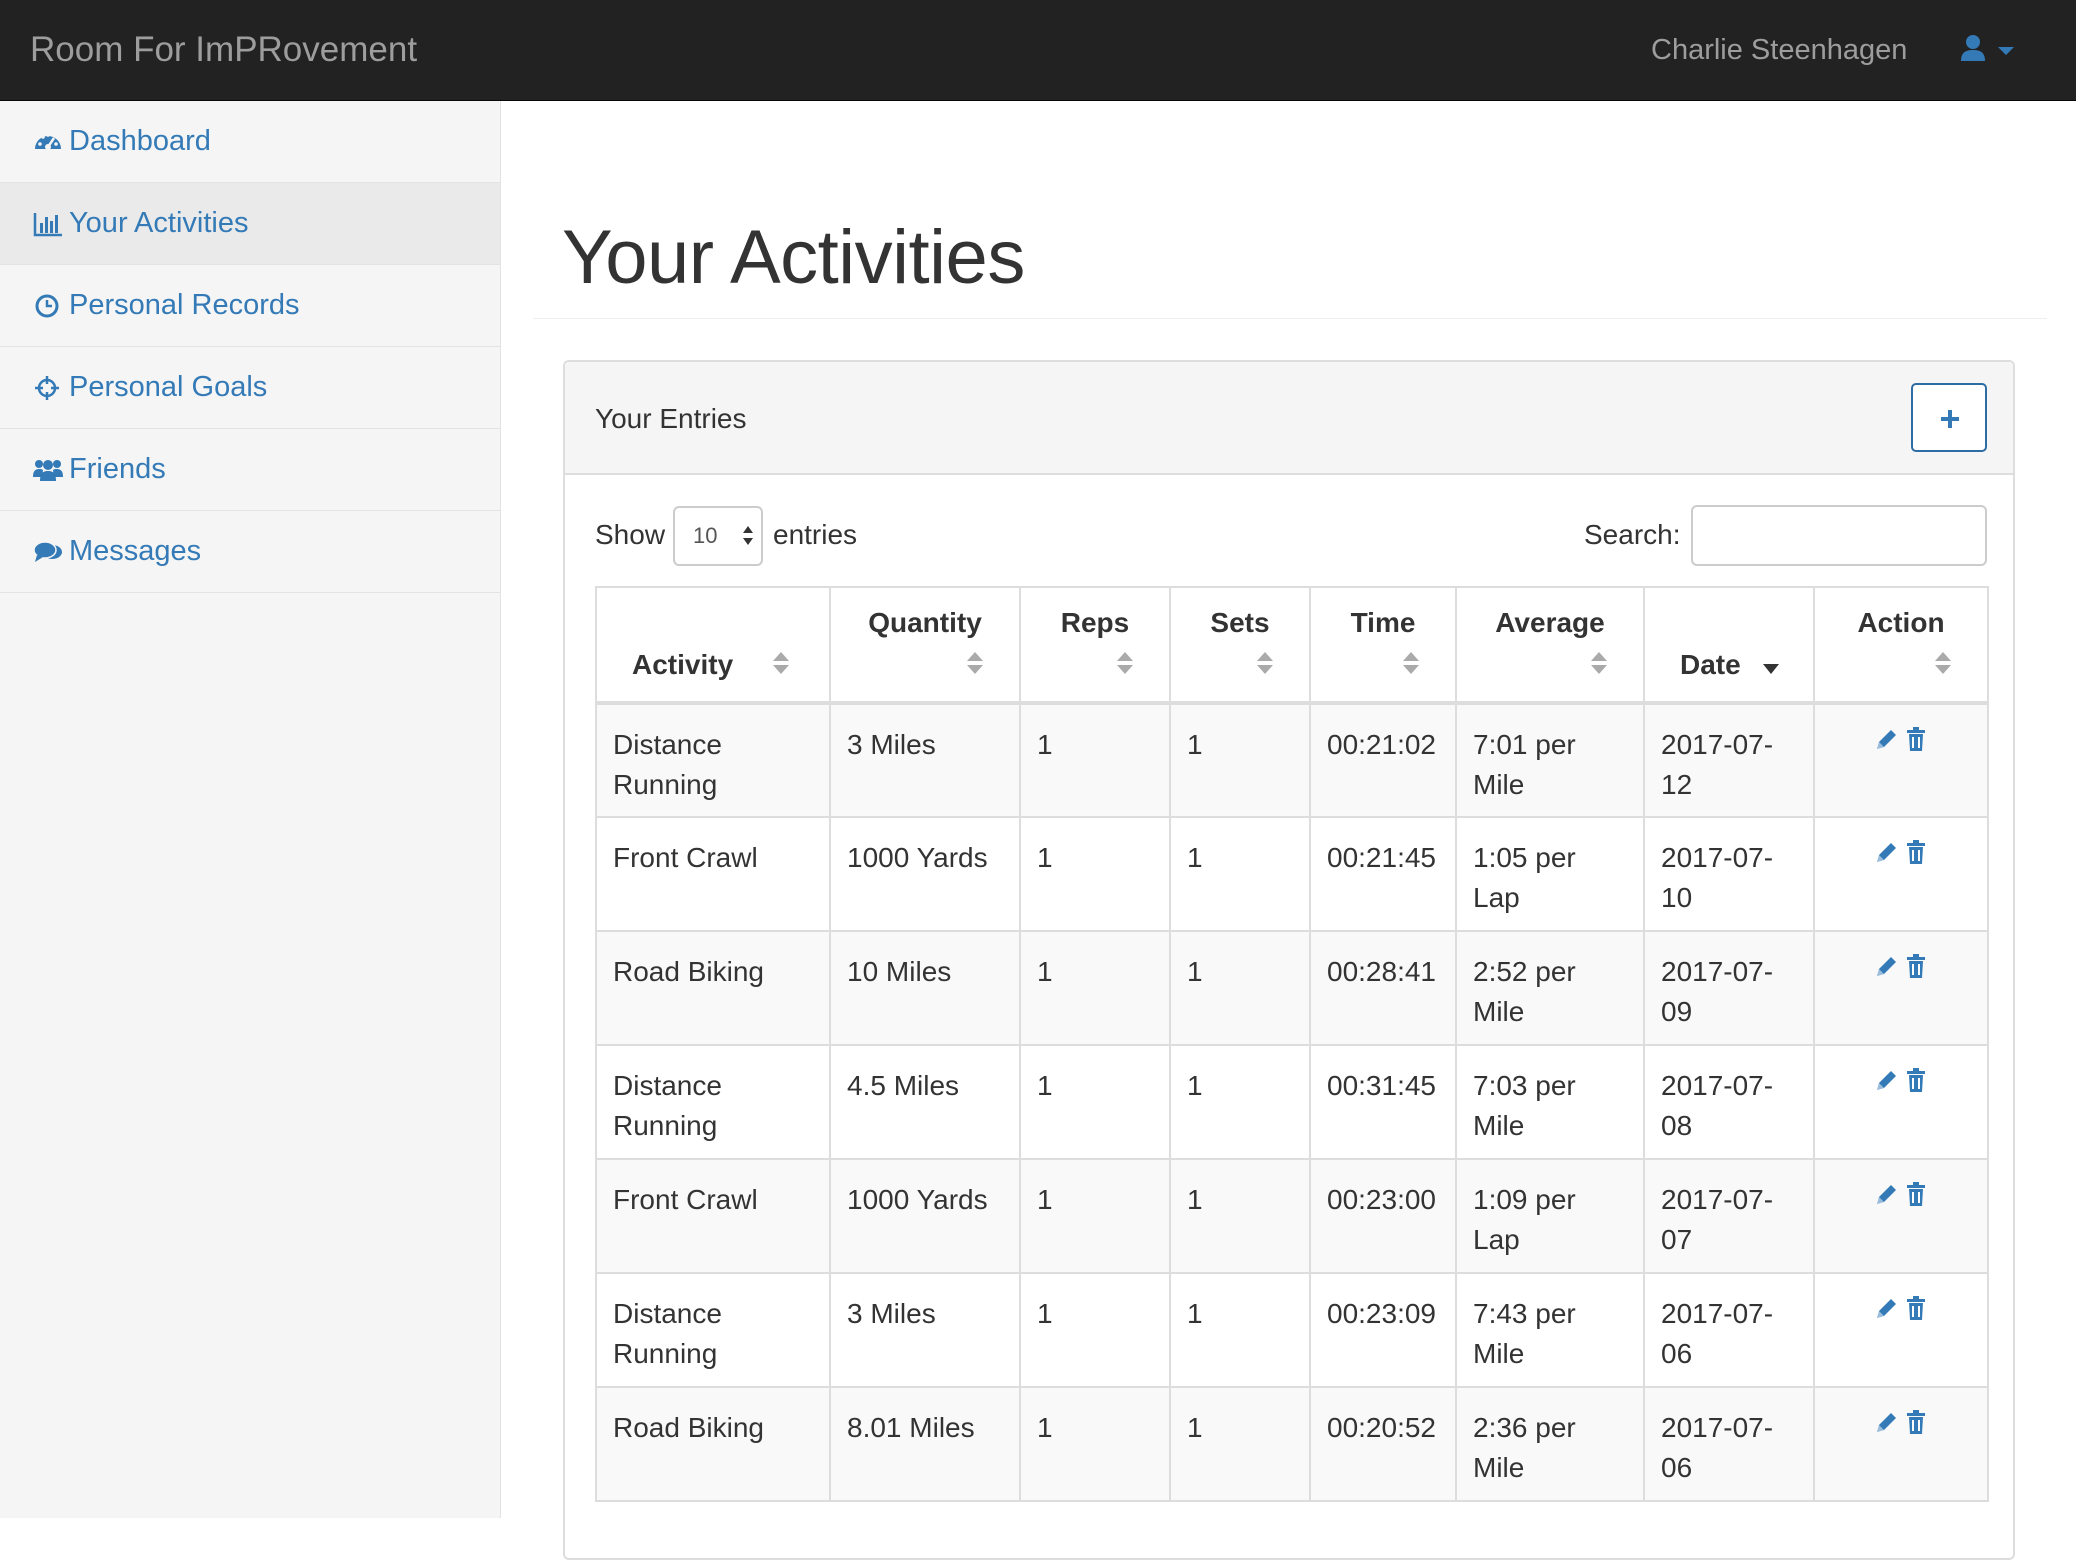 The width and height of the screenshot is (2076, 1560). What do you see at coordinates (250, 142) in the screenshot?
I see `sidebar-item-dashboard: Dashboard` at bounding box center [250, 142].